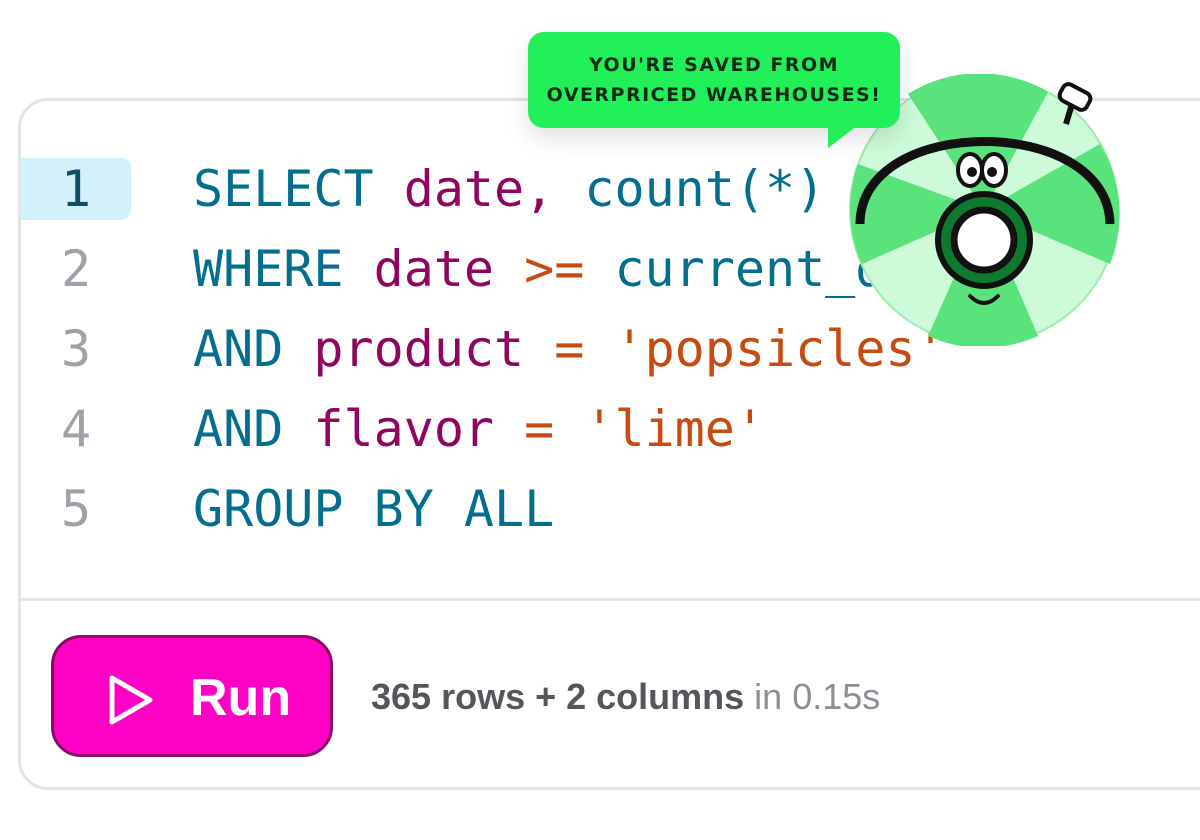  What do you see at coordinates (810, 189) in the screenshot?
I see `code-token: *)` at bounding box center [810, 189].